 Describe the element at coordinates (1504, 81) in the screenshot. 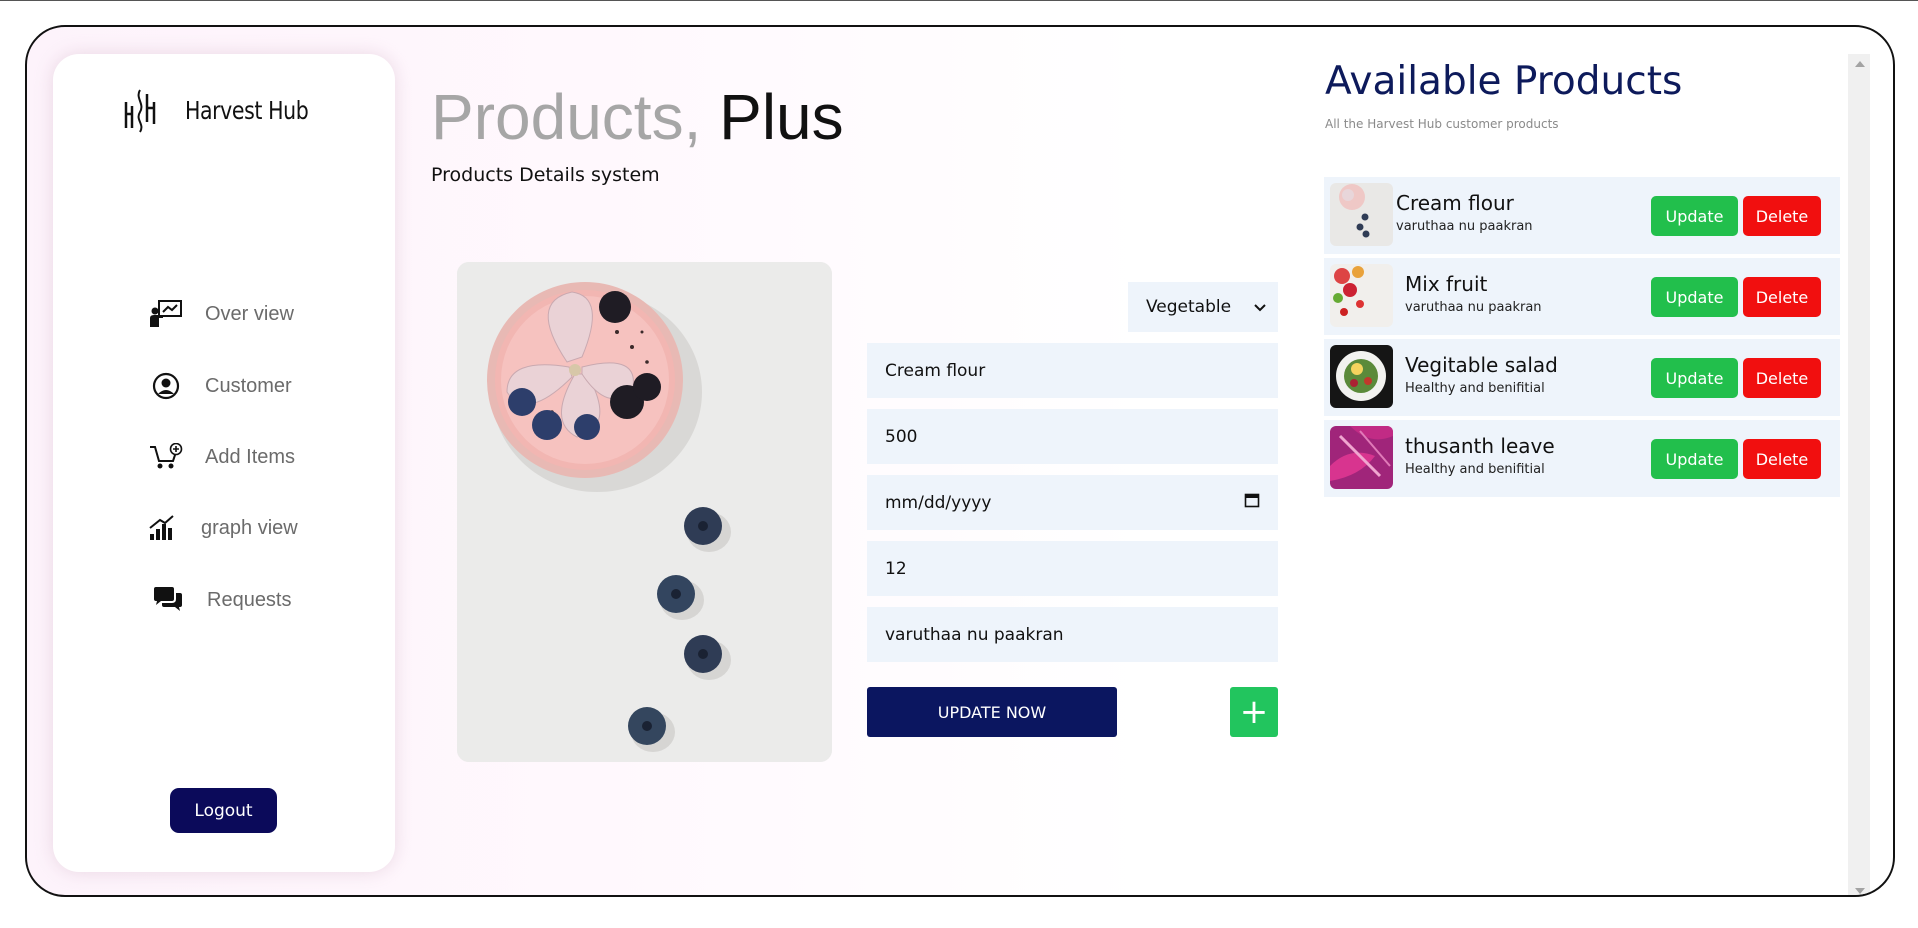

I see `available-products-title: Available Products` at that location.